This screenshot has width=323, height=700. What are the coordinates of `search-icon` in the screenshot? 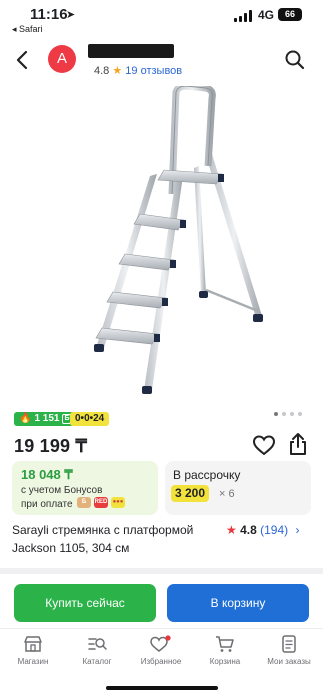 It's located at (295, 60).